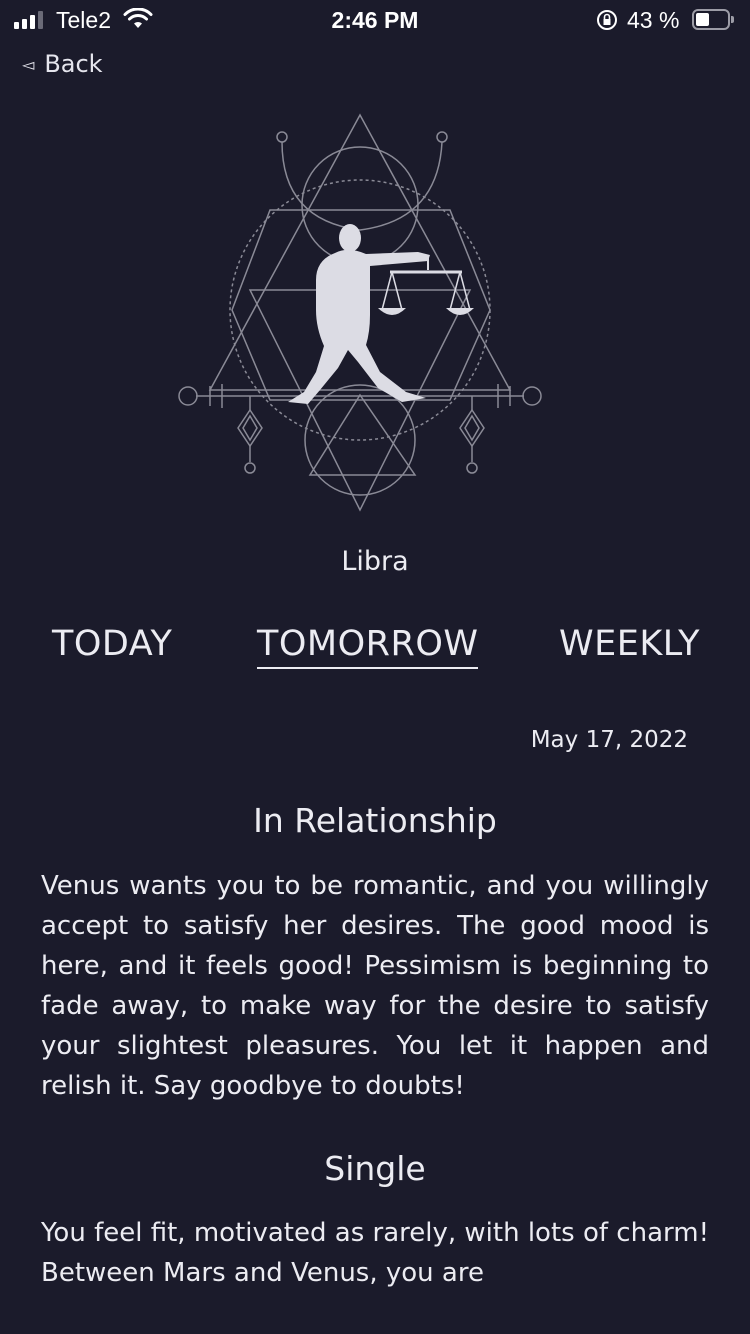 The width and height of the screenshot is (750, 1334). Describe the element at coordinates (375, 1168) in the screenshot. I see `section-title-single: Single` at that location.